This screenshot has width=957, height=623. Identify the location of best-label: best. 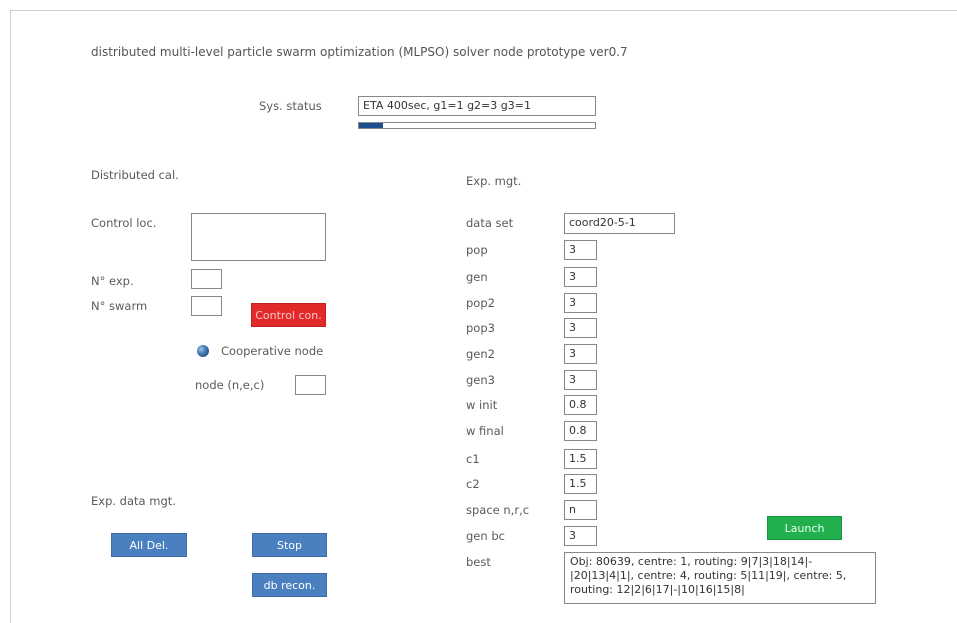
(478, 562).